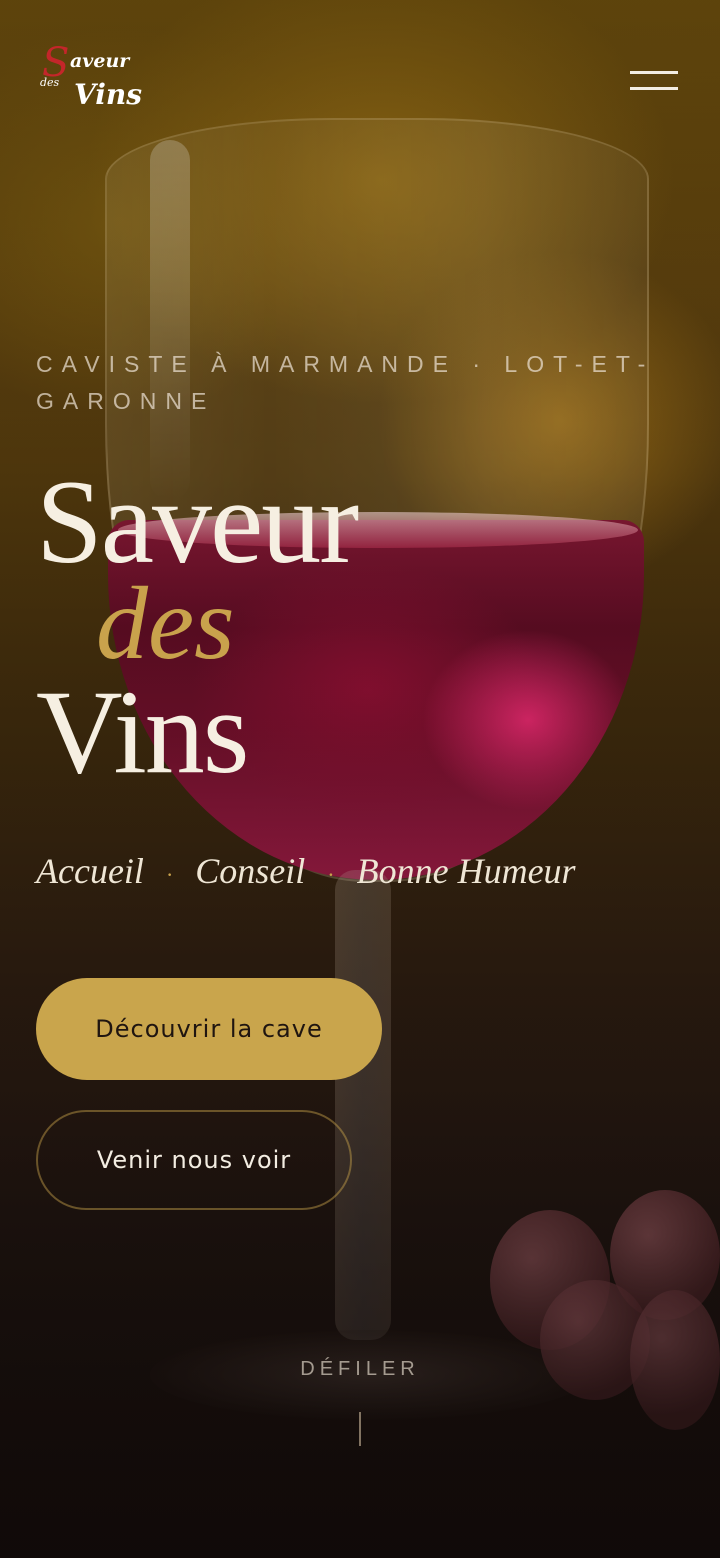 Image resolution: width=720 pixels, height=1558 pixels. Describe the element at coordinates (165, 623) in the screenshot. I see `hero-title-des: des` at that location.